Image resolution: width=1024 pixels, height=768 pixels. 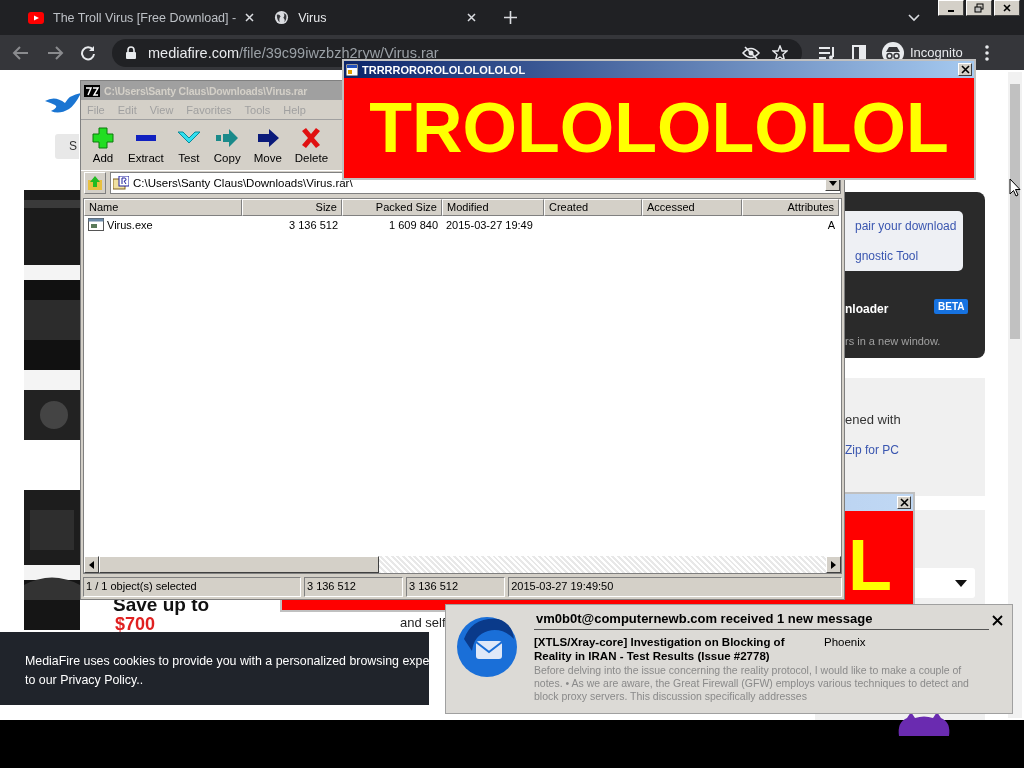 What do you see at coordinates (873, 419) in the screenshot?
I see `opened-with-text: ened with` at bounding box center [873, 419].